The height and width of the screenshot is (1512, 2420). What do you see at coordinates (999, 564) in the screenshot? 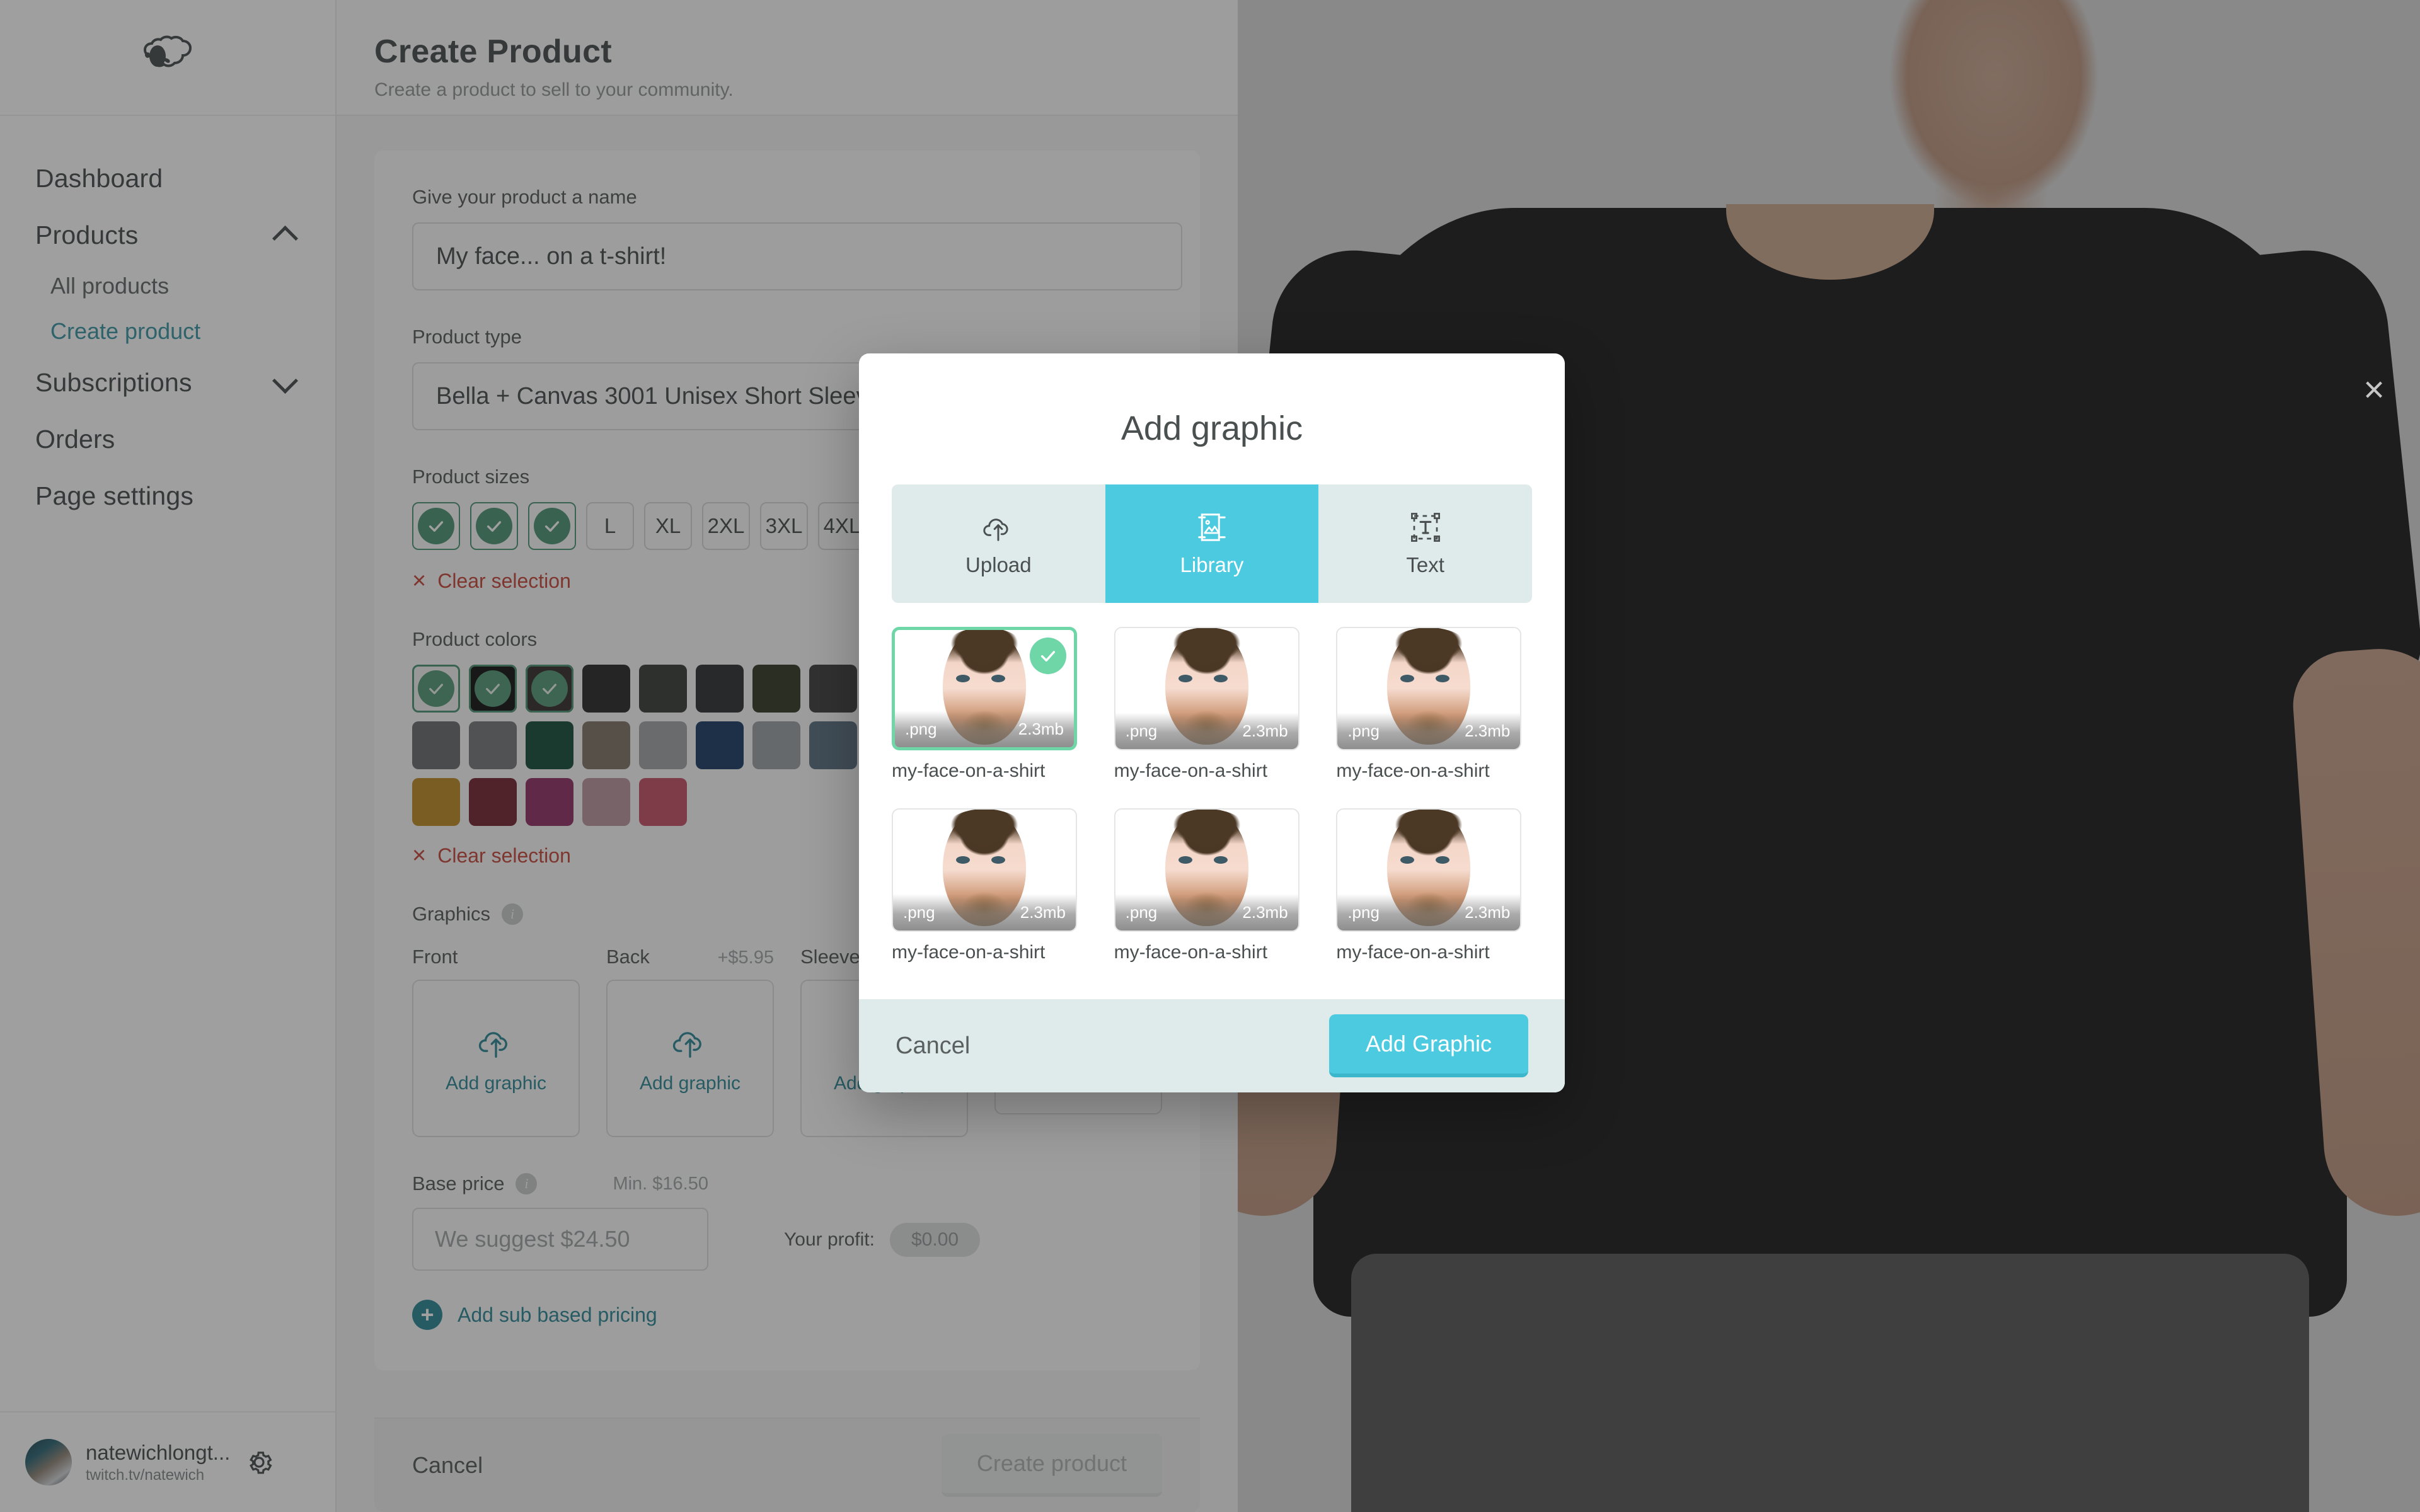
I see `tab-upload-label: Upload` at bounding box center [999, 564].